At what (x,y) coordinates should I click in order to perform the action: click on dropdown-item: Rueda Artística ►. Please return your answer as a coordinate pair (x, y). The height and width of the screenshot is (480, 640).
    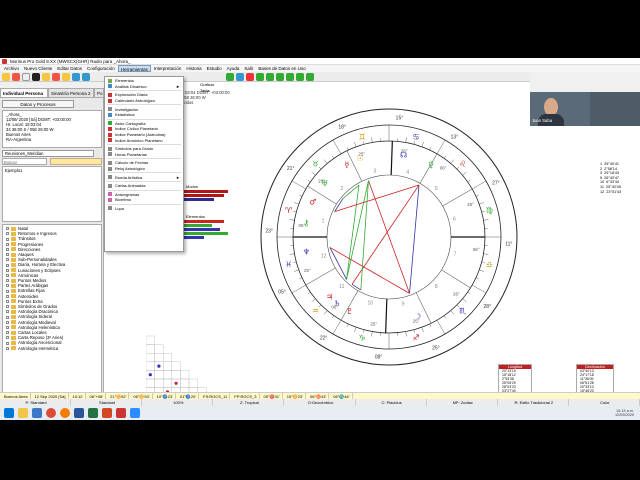
    Looking at the image, I should click on (144, 177).